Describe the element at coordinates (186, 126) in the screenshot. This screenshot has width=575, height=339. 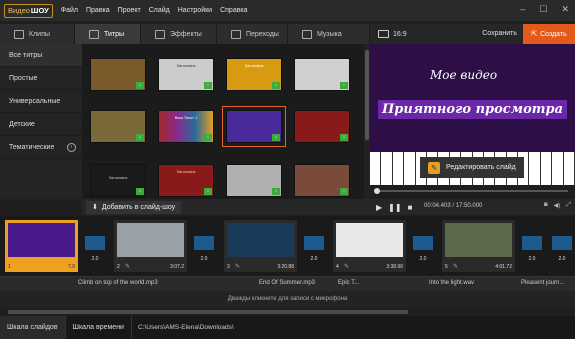
I see `title-thumb: Ваш Текст 1 ↓` at that location.